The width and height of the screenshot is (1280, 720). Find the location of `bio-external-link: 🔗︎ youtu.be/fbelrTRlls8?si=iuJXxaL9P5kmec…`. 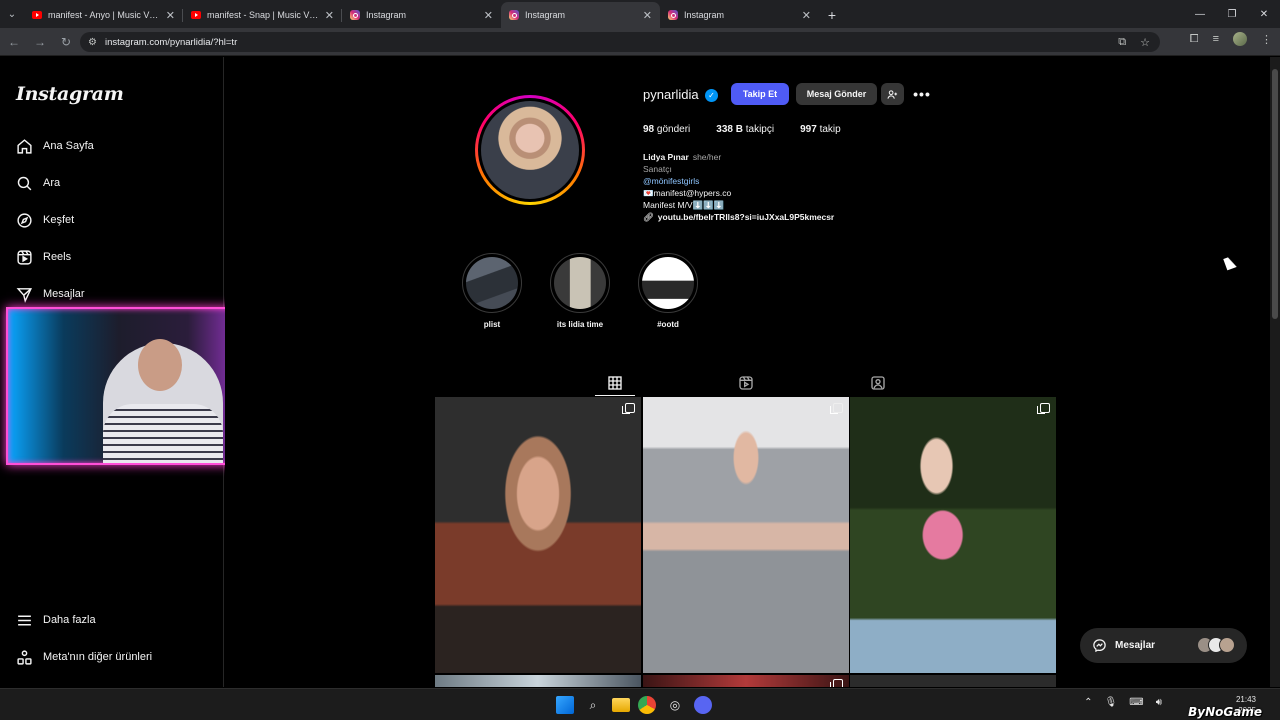

bio-external-link: 🔗︎ youtu.be/fbelrTRlls8?si=iuJXxaL9P5kmec… is located at coordinates (738, 217).